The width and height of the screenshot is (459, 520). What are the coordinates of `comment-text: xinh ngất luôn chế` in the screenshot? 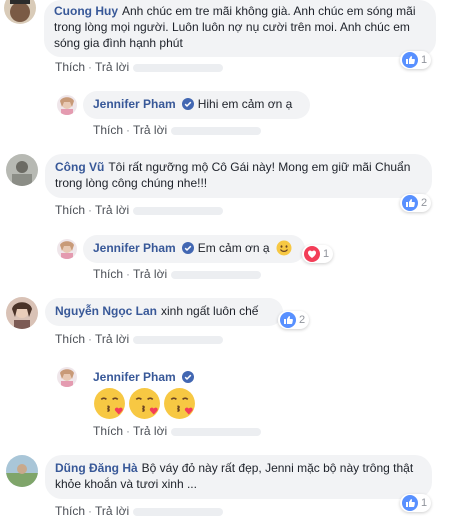 It's located at (210, 311).